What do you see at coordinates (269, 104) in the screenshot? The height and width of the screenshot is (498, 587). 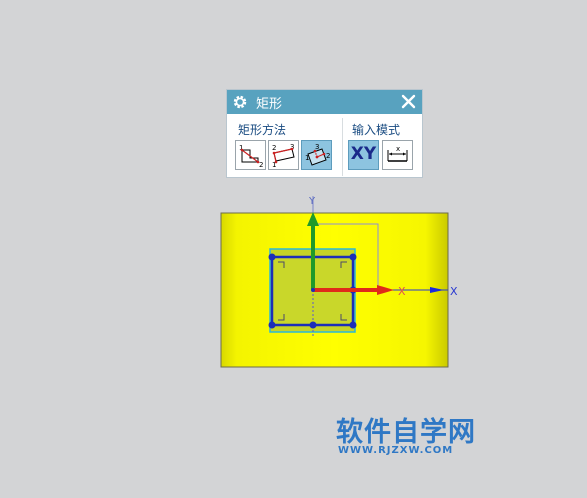 I see `dialog-title: 矩形` at bounding box center [269, 104].